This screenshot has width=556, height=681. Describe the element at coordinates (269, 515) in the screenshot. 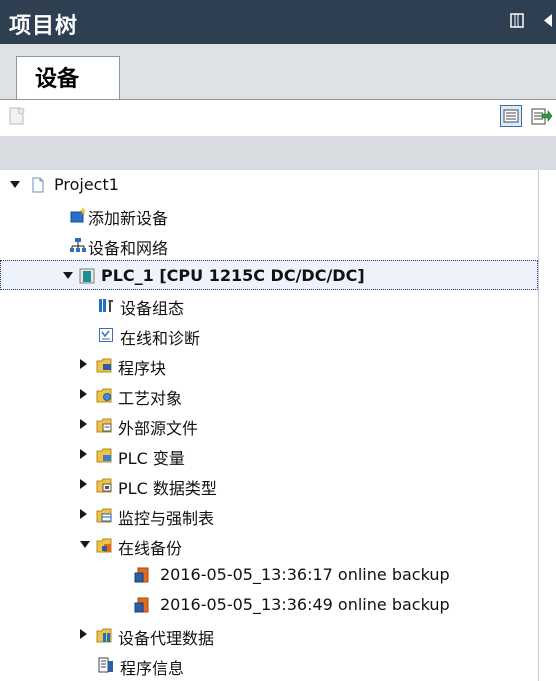

I see `tree-item-watch-force-tables: 监控与强制表` at that location.